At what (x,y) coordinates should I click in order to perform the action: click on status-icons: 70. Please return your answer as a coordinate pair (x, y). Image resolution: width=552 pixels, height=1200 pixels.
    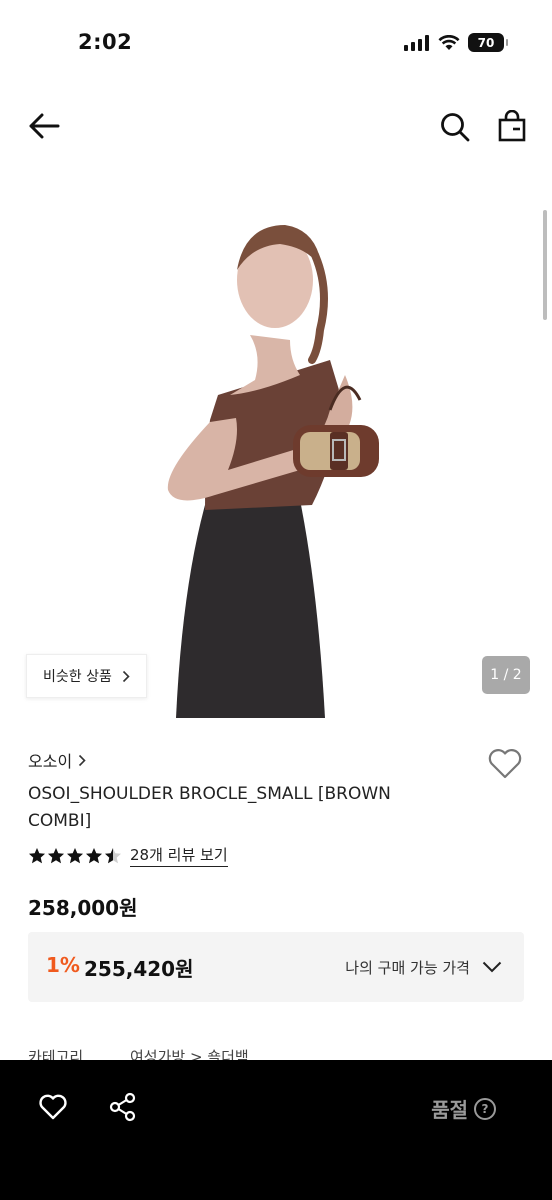
    Looking at the image, I should click on (456, 42).